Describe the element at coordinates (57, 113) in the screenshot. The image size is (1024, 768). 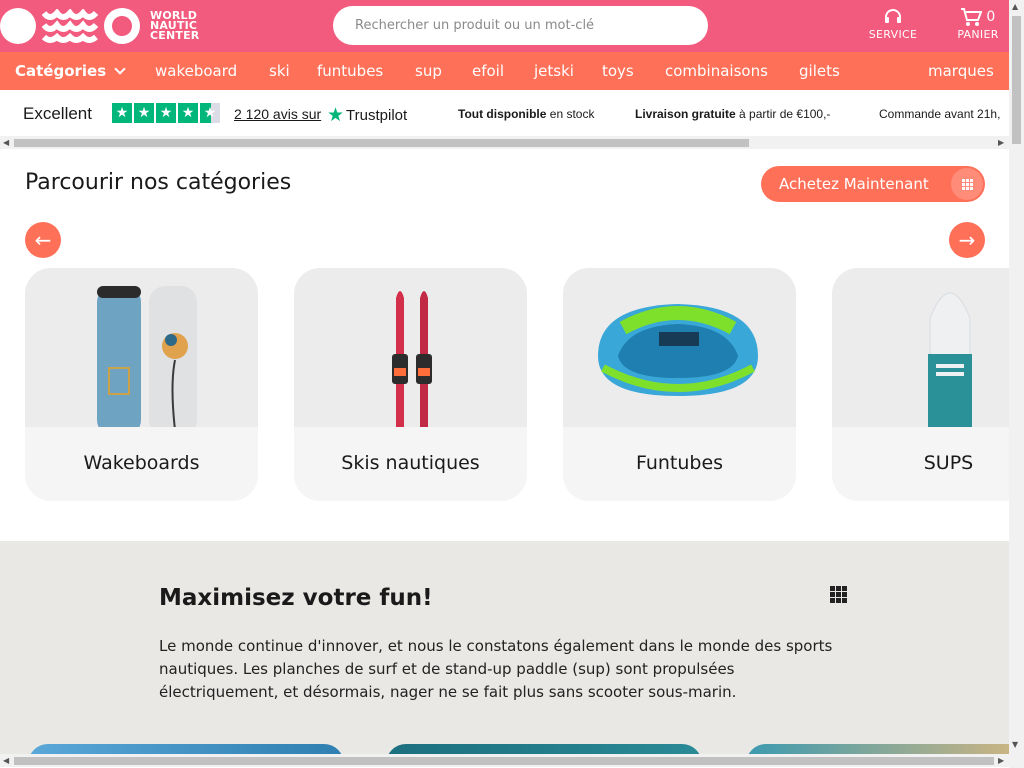
I see `rating-word: Excellent` at that location.